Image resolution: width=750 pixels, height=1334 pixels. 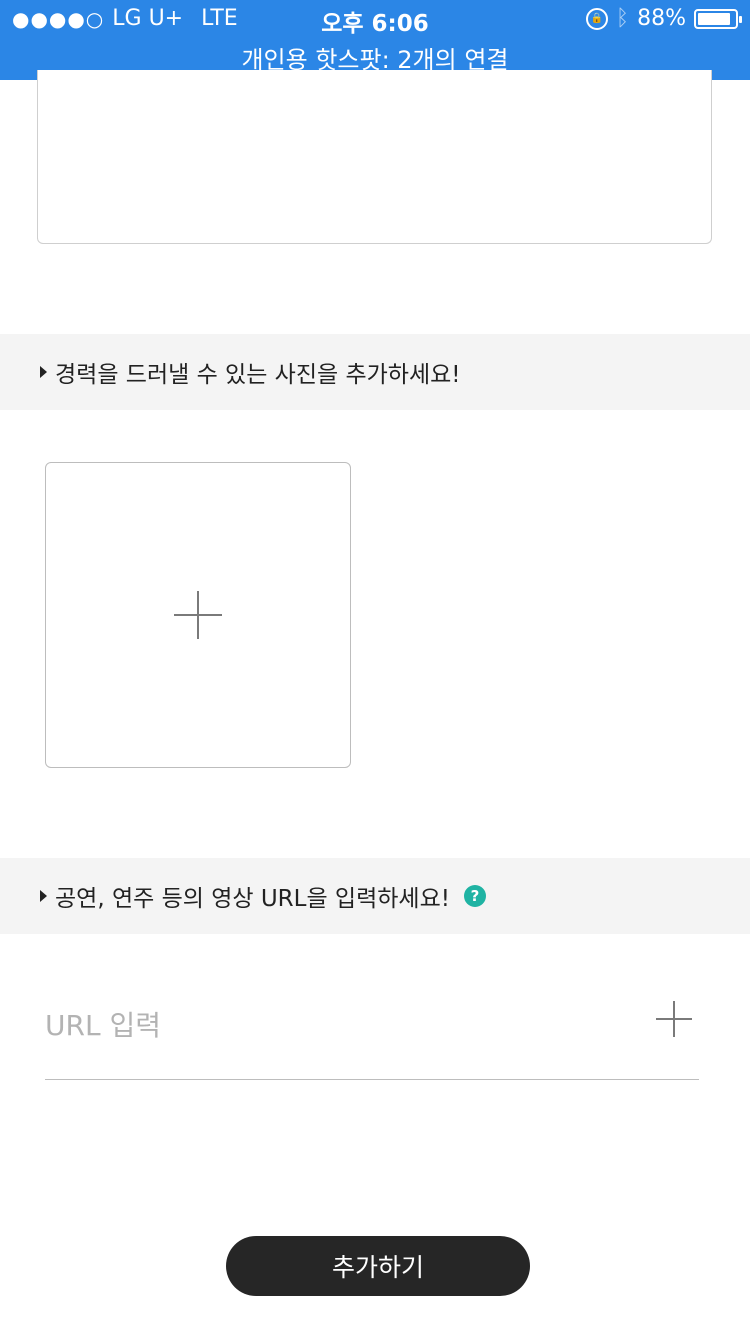 I want to click on add-photo-button, so click(x=198, y=615).